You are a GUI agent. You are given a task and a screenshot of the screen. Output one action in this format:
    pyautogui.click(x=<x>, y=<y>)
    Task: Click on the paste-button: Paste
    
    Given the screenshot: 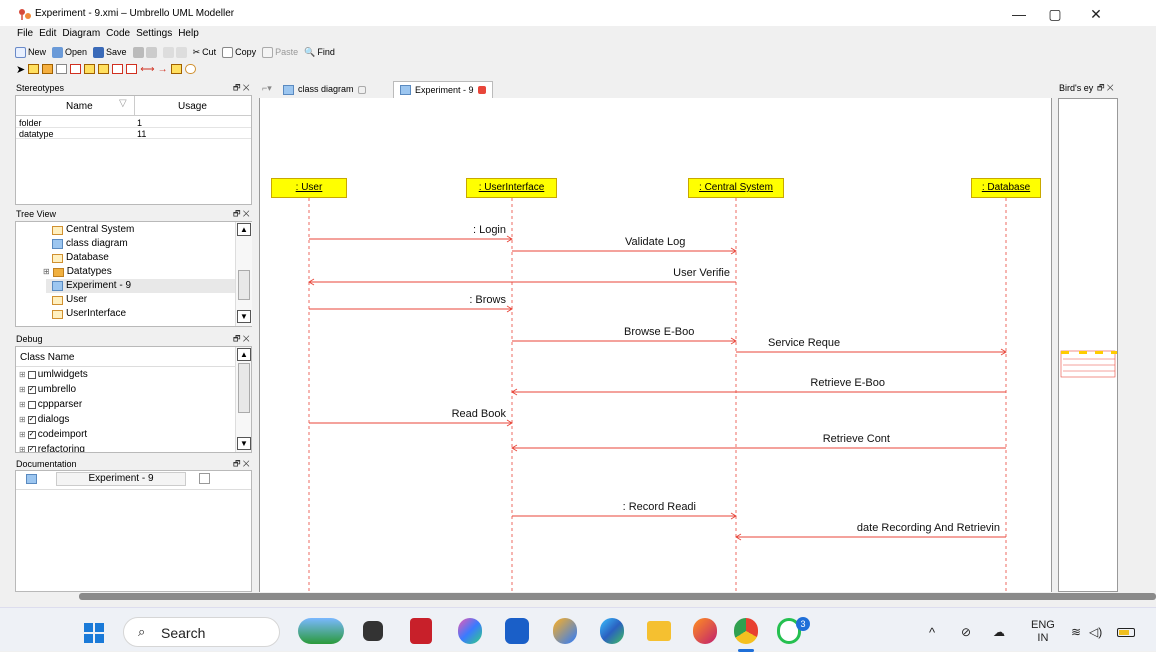 What is the action you would take?
    pyautogui.click(x=280, y=52)
    